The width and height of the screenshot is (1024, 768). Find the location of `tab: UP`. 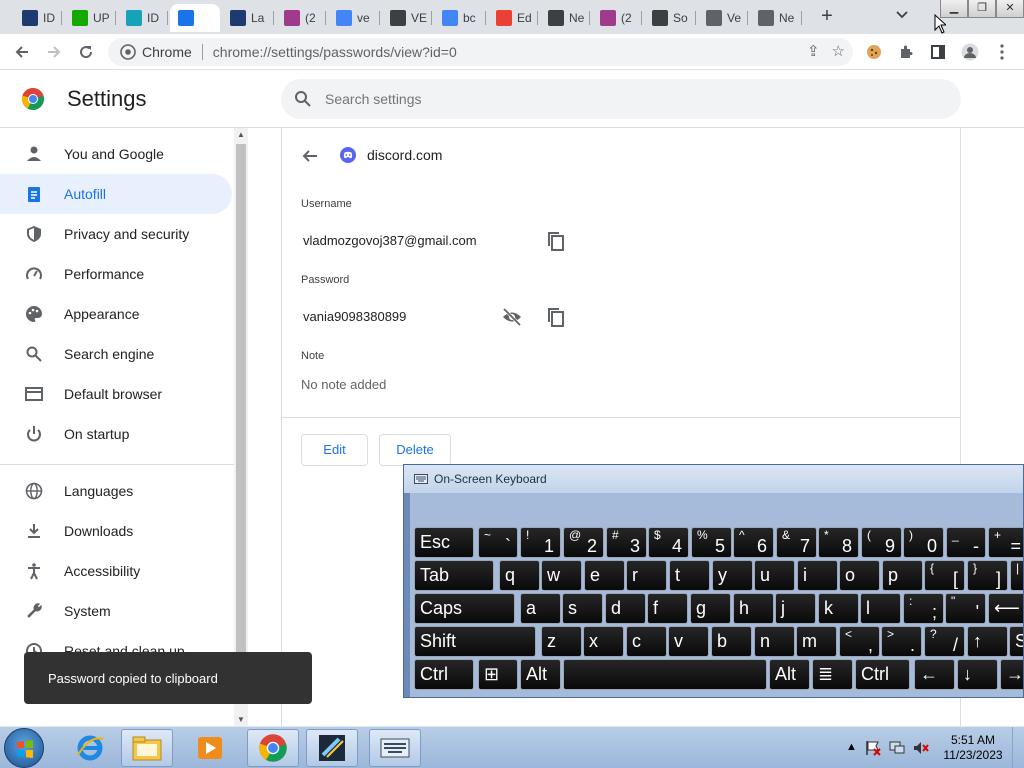

tab: UP is located at coordinates (90, 18).